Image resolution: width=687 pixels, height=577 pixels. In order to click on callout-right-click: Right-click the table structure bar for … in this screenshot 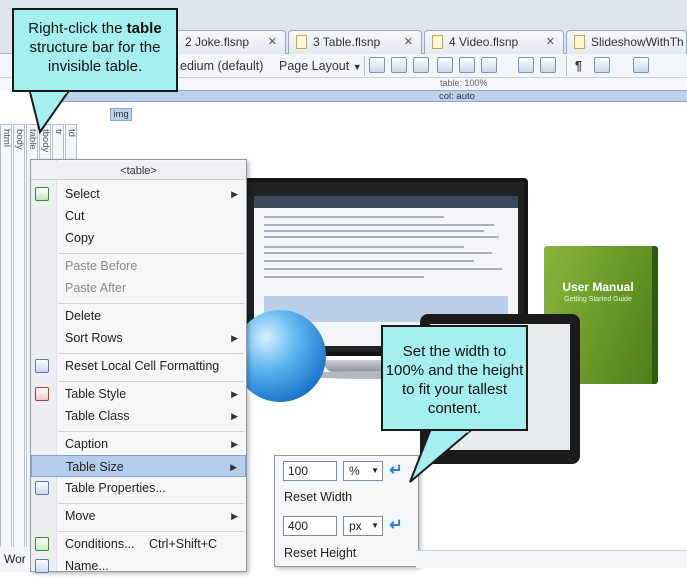, I will do `click(95, 50)`.